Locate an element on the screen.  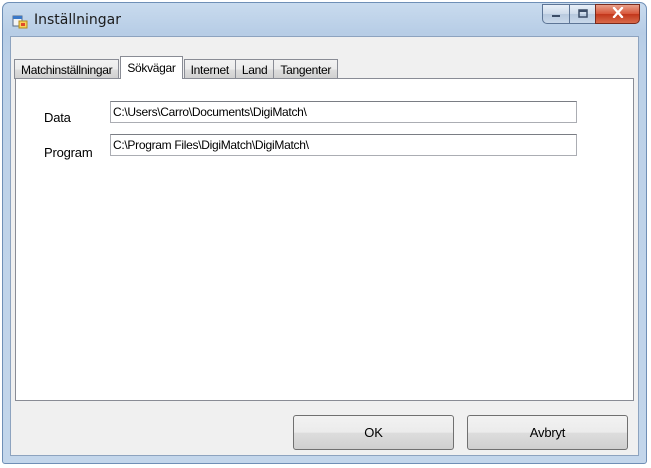
tab-land: Land is located at coordinates (254, 69).